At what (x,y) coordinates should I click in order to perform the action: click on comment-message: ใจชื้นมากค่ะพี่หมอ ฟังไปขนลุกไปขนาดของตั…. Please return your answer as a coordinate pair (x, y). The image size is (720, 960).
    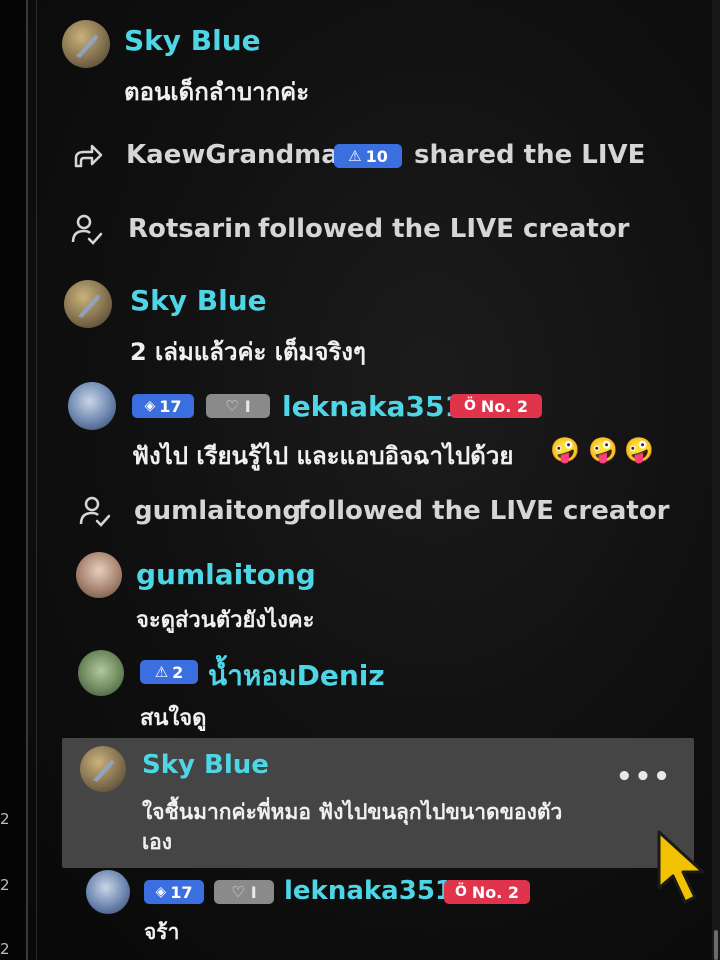
    Looking at the image, I should click on (352, 812).